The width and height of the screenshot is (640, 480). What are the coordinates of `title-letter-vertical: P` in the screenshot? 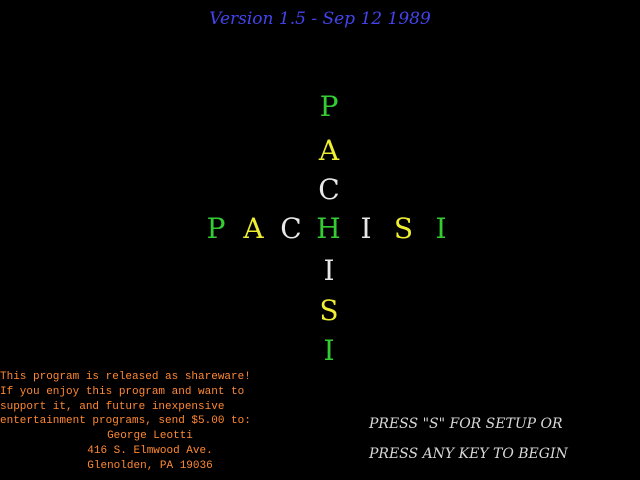 It's located at (329, 106).